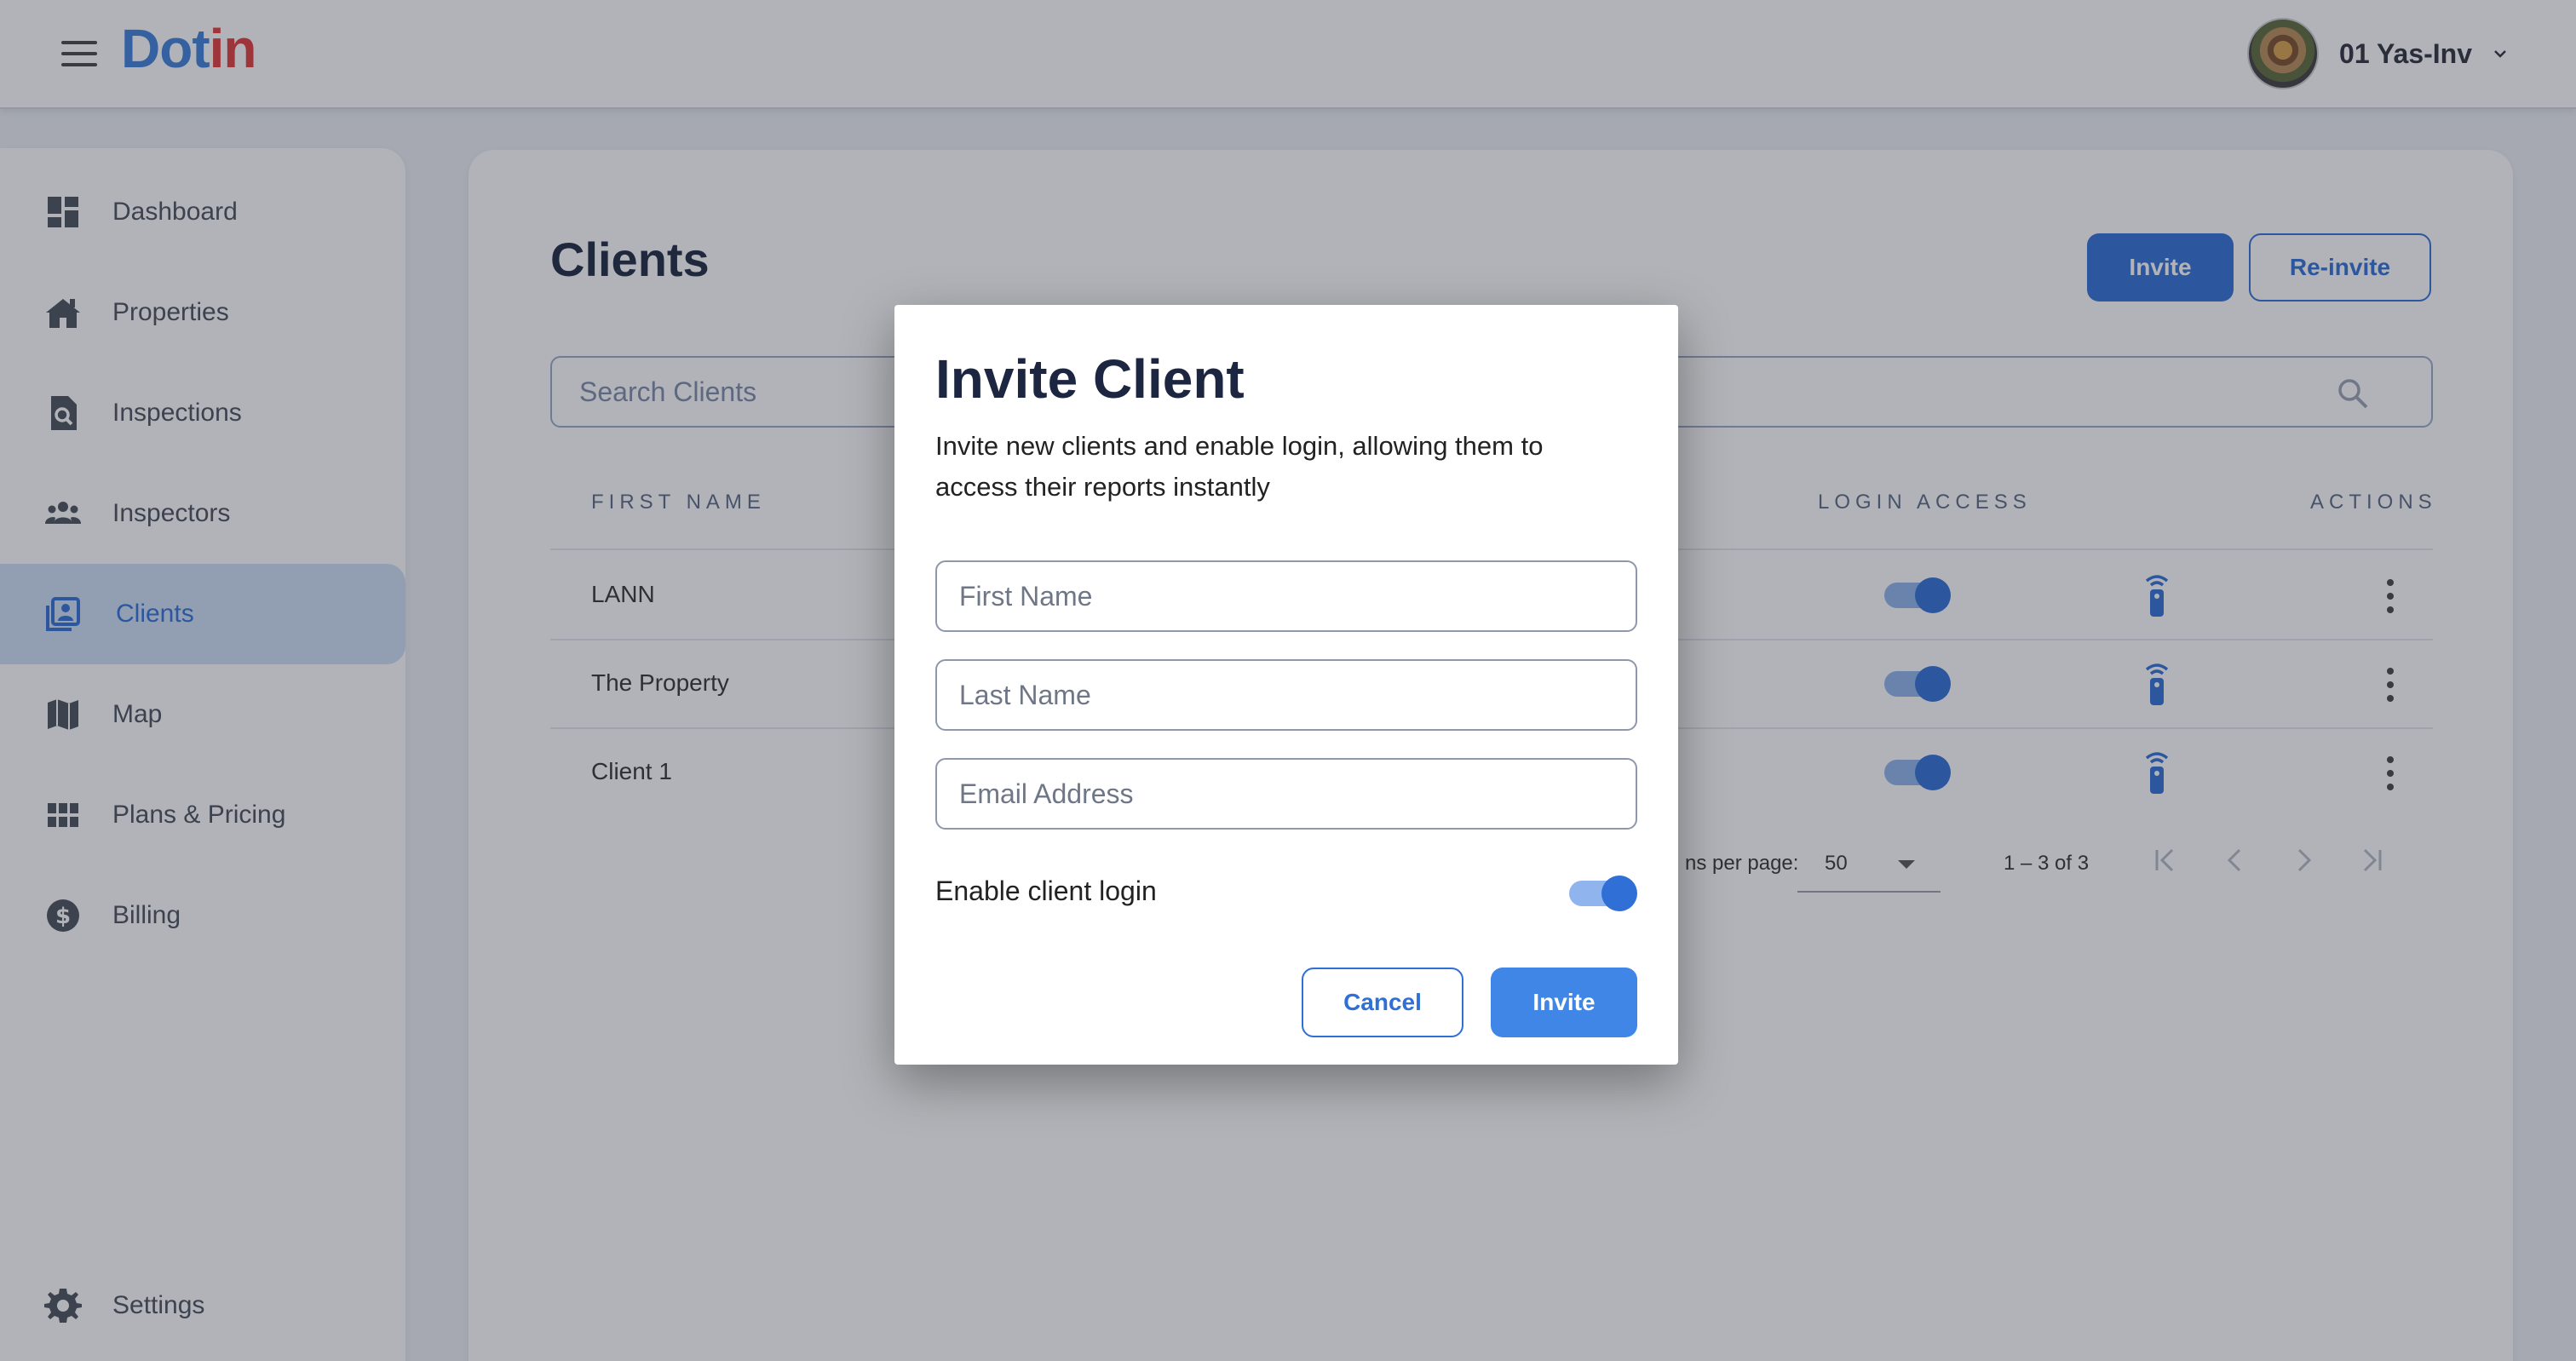 The image size is (2576, 1361). What do you see at coordinates (1382, 1002) in the screenshot?
I see `cancel-button: Cancel` at bounding box center [1382, 1002].